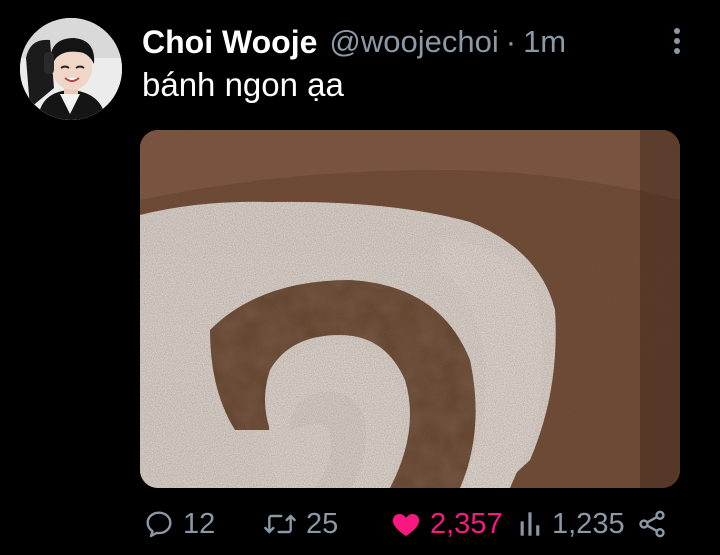  Describe the element at coordinates (322, 523) in the screenshot. I see `retweet-count: 25` at that location.